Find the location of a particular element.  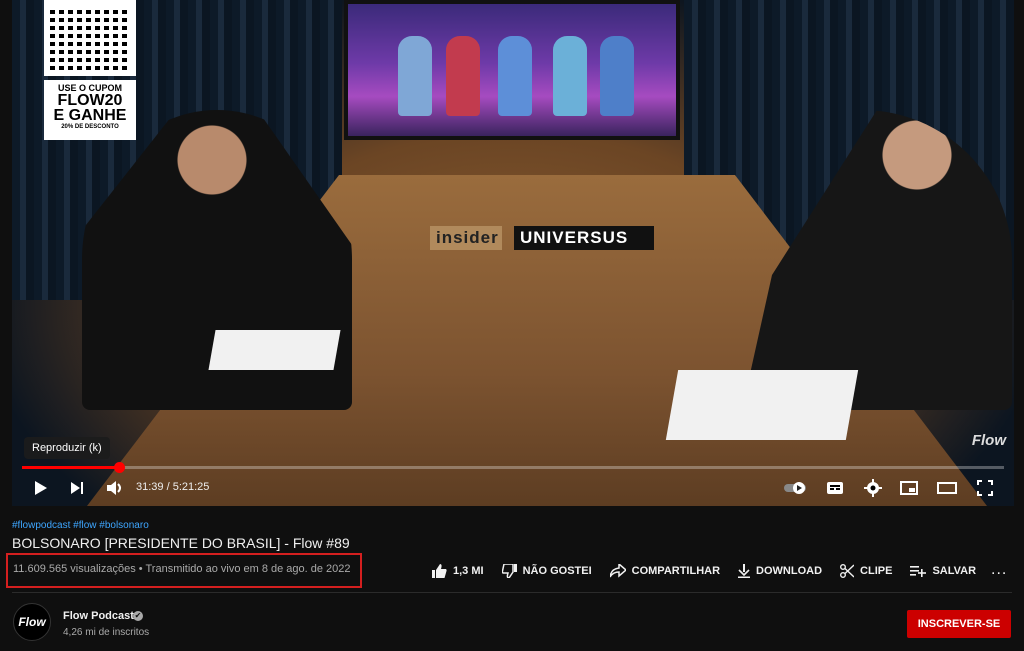

dislike-button: NÃO GOSTEI is located at coordinates (546, 571).